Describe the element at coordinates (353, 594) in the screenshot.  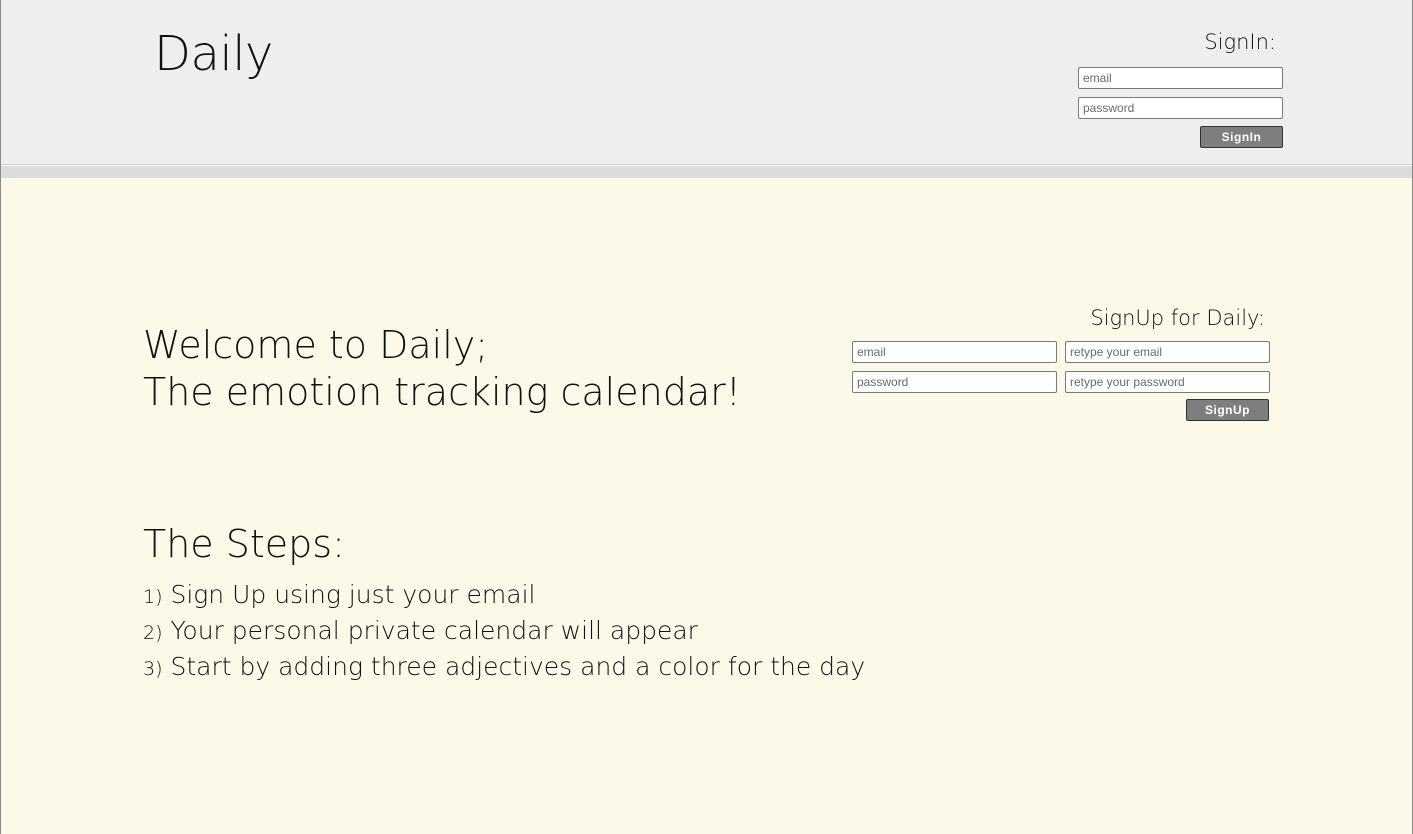
I see `step-text: Sign Up using just your email` at that location.